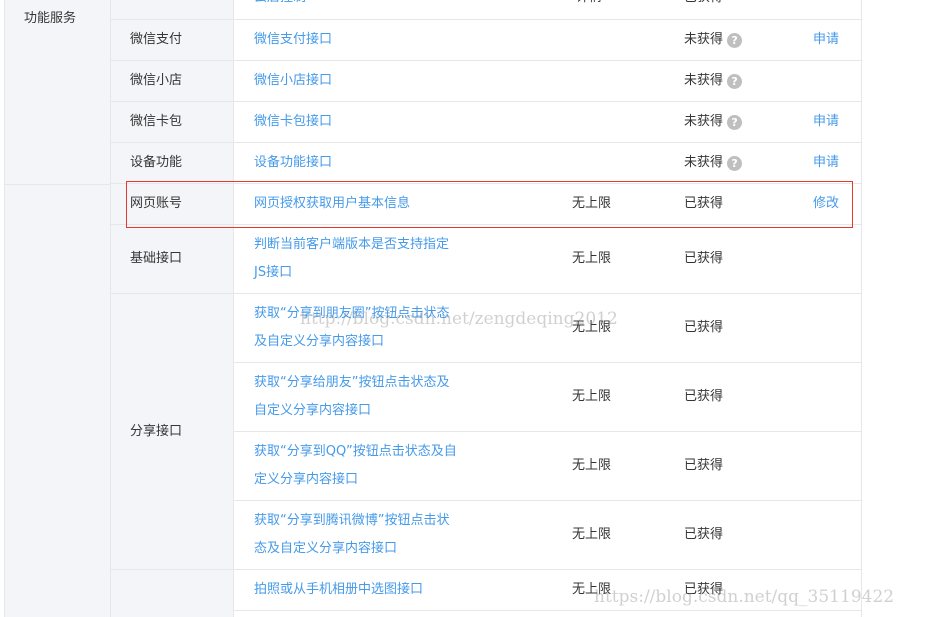 The image size is (934, 617). What do you see at coordinates (293, 81) in the screenshot?
I see `row-interface-link: 微信小店接口` at bounding box center [293, 81].